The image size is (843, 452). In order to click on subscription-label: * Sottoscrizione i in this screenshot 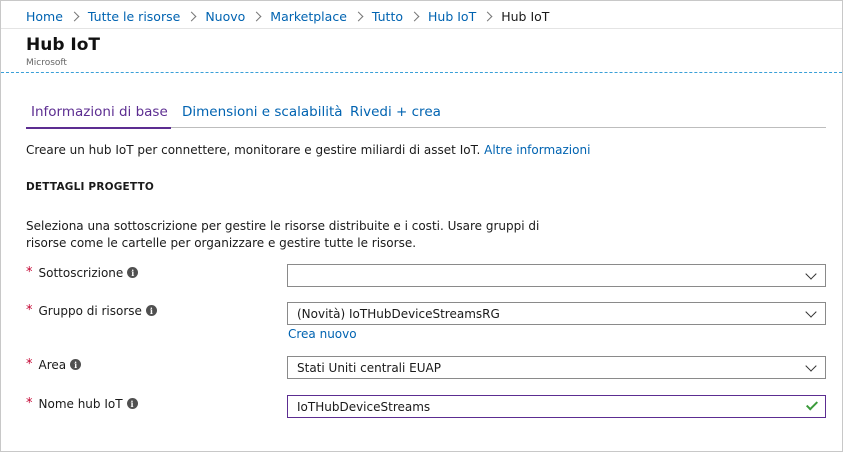, I will do `click(82, 272)`.